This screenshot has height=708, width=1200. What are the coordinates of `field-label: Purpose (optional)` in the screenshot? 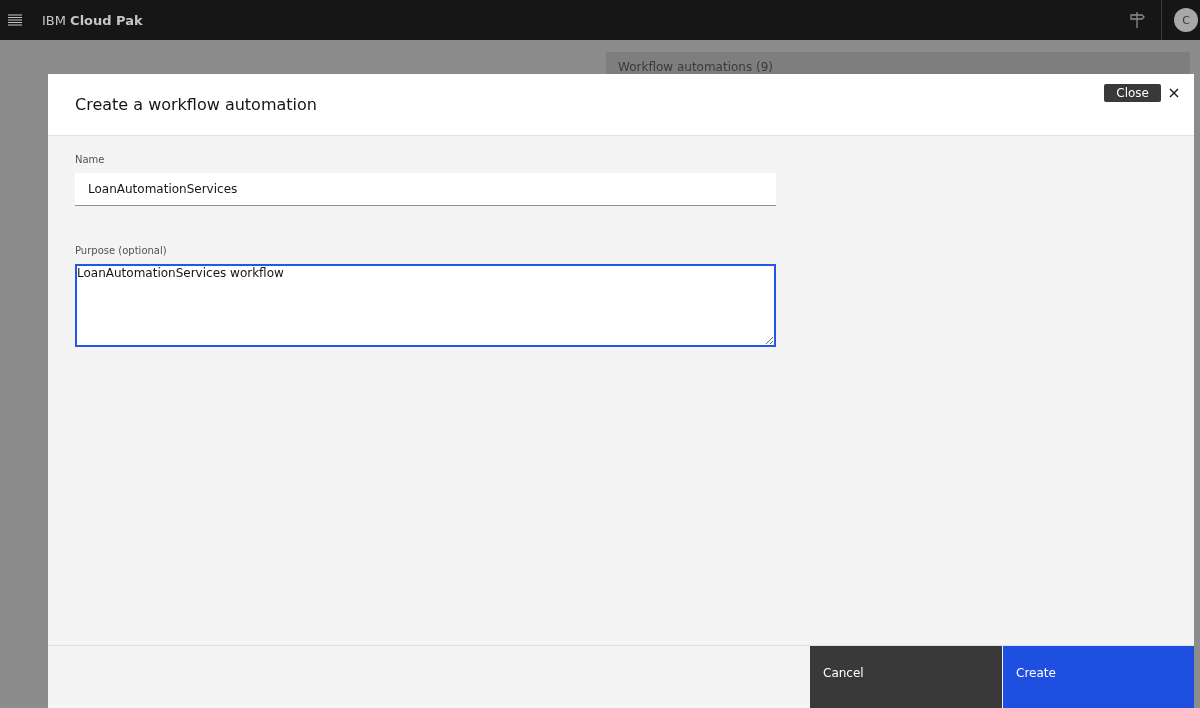 It's located at (121, 250).